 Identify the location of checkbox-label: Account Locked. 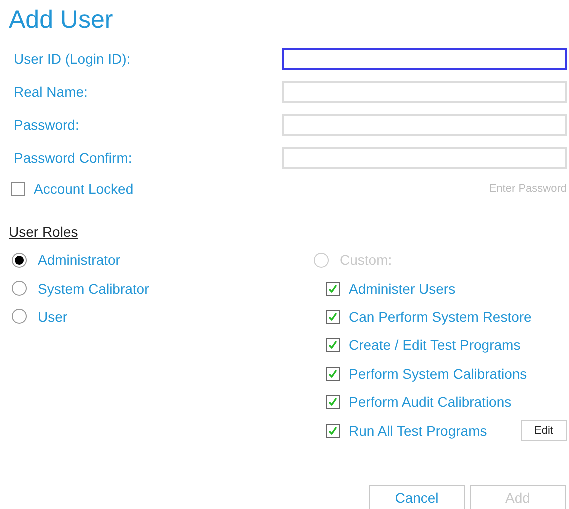
(84, 189).